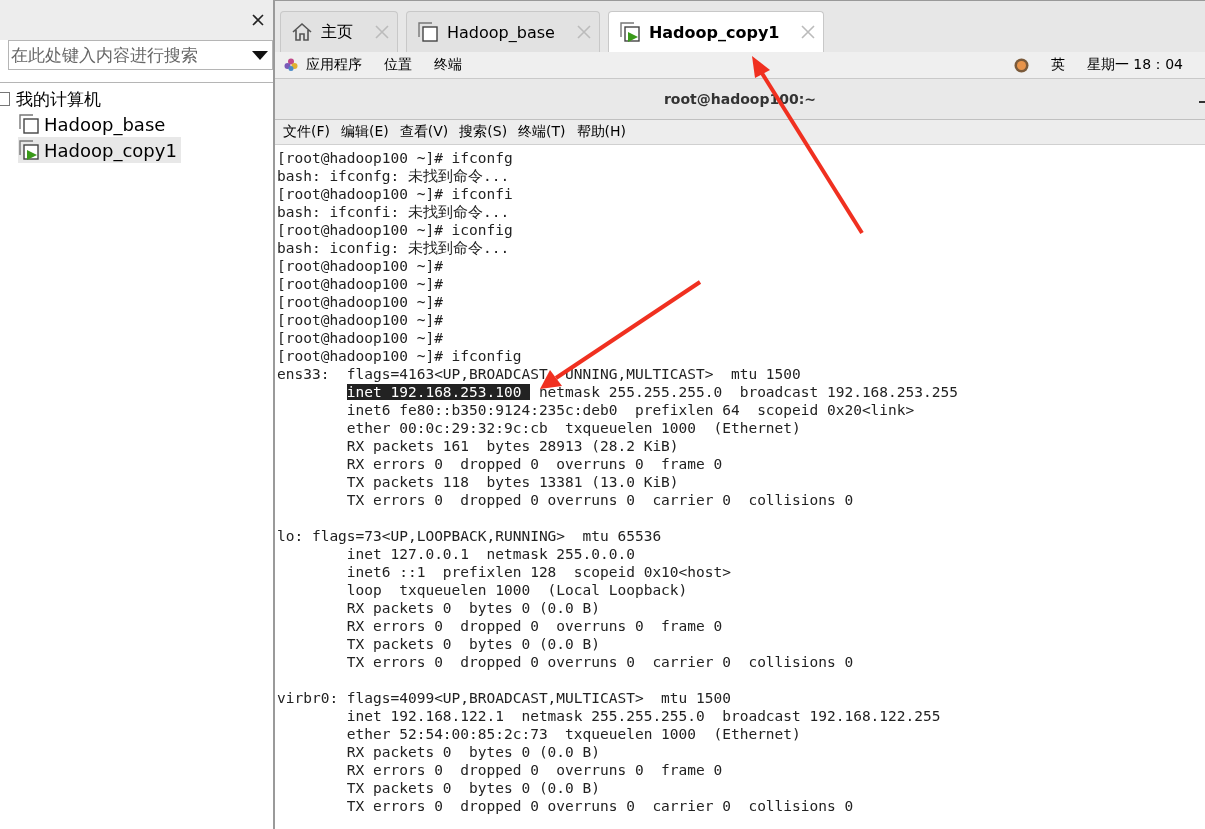 The width and height of the screenshot is (1205, 829). I want to click on menu-item: 文件(F), so click(306, 132).